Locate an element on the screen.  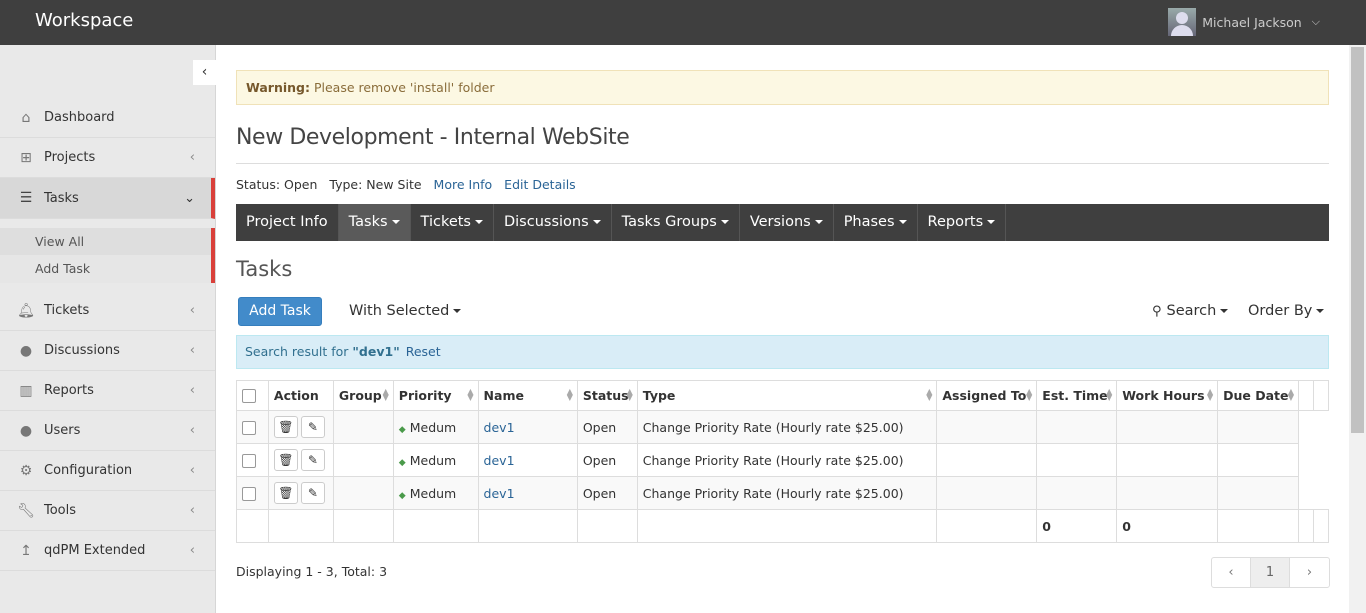
sidebar-subitem-view-all: View All is located at coordinates (105, 241).